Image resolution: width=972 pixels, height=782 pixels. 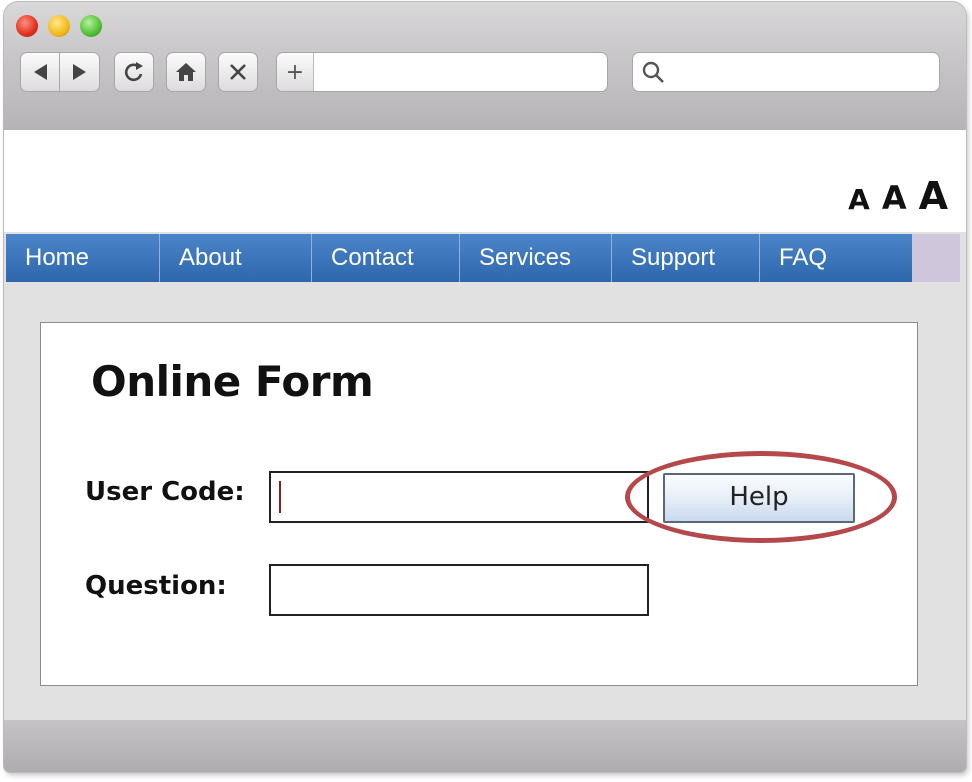 I want to click on home-button, so click(x=186, y=72).